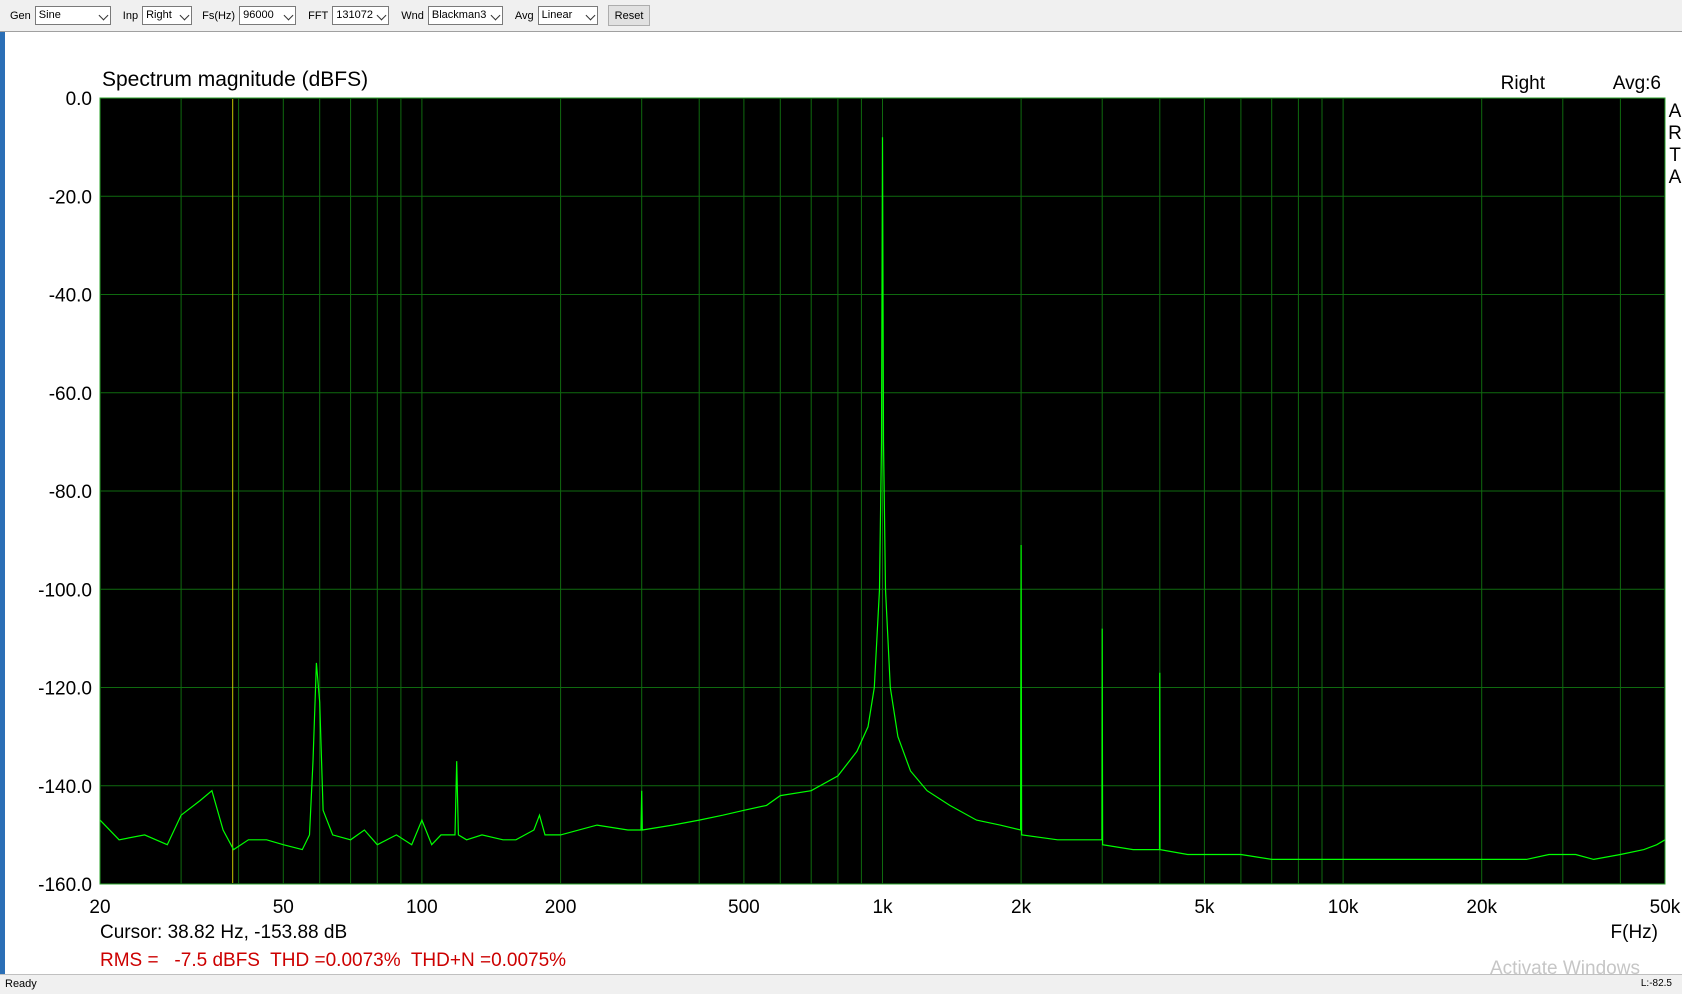 The width and height of the screenshot is (1682, 994). What do you see at coordinates (1523, 83) in the screenshot?
I see `channel-label: Right` at bounding box center [1523, 83].